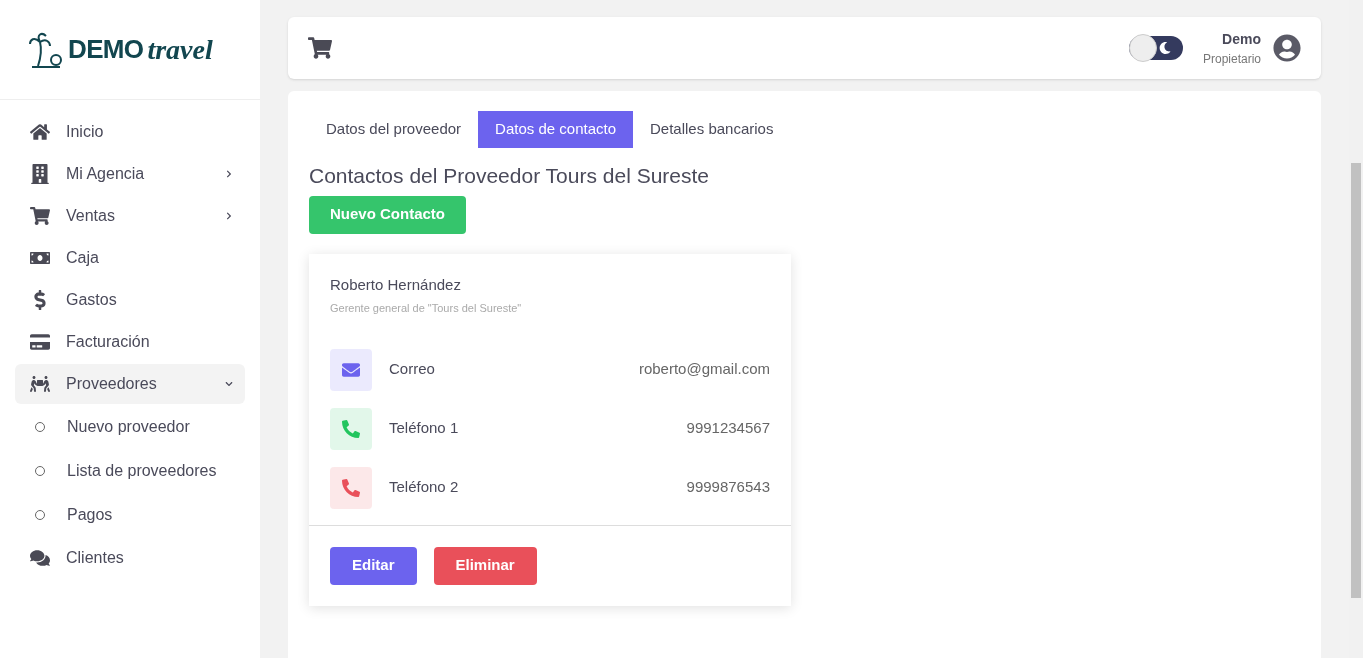  What do you see at coordinates (509, 176) in the screenshot?
I see `page-heading: Contactos del Proveedor Tours del Sureste` at bounding box center [509, 176].